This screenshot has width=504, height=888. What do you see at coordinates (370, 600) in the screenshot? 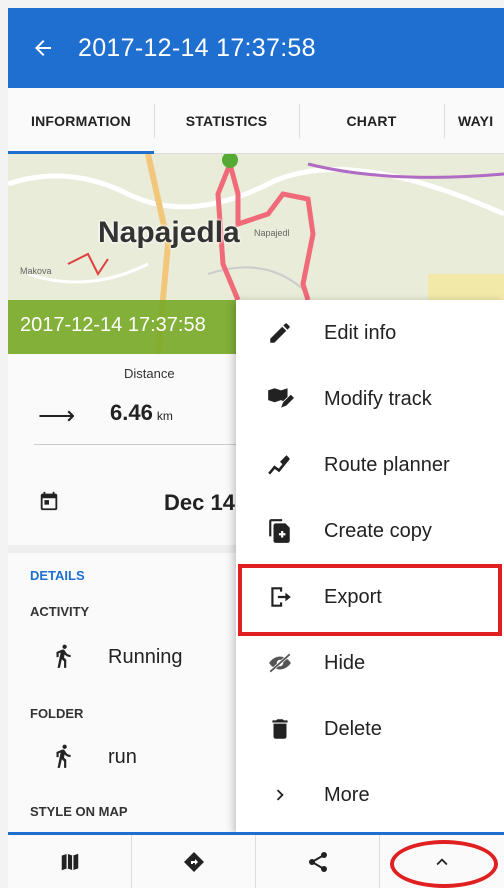
I see `export-highlight-box` at bounding box center [370, 600].